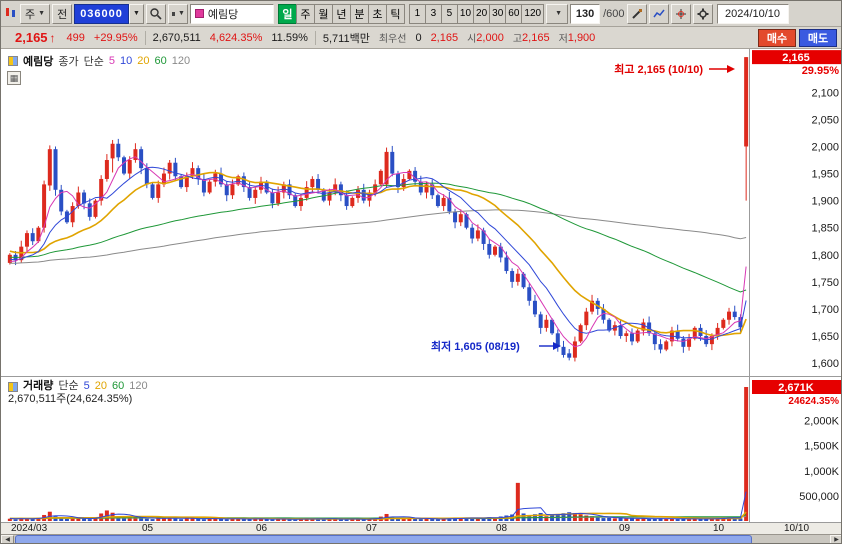 This screenshot has width=842, height=544. What do you see at coordinates (658, 13) in the screenshot?
I see `line-chart-tool-icon` at bounding box center [658, 13].